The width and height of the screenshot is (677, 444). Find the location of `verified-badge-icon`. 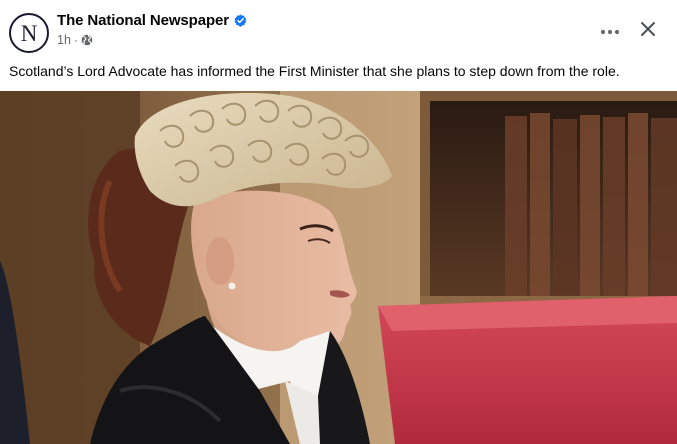

verified-badge-icon is located at coordinates (240, 20).